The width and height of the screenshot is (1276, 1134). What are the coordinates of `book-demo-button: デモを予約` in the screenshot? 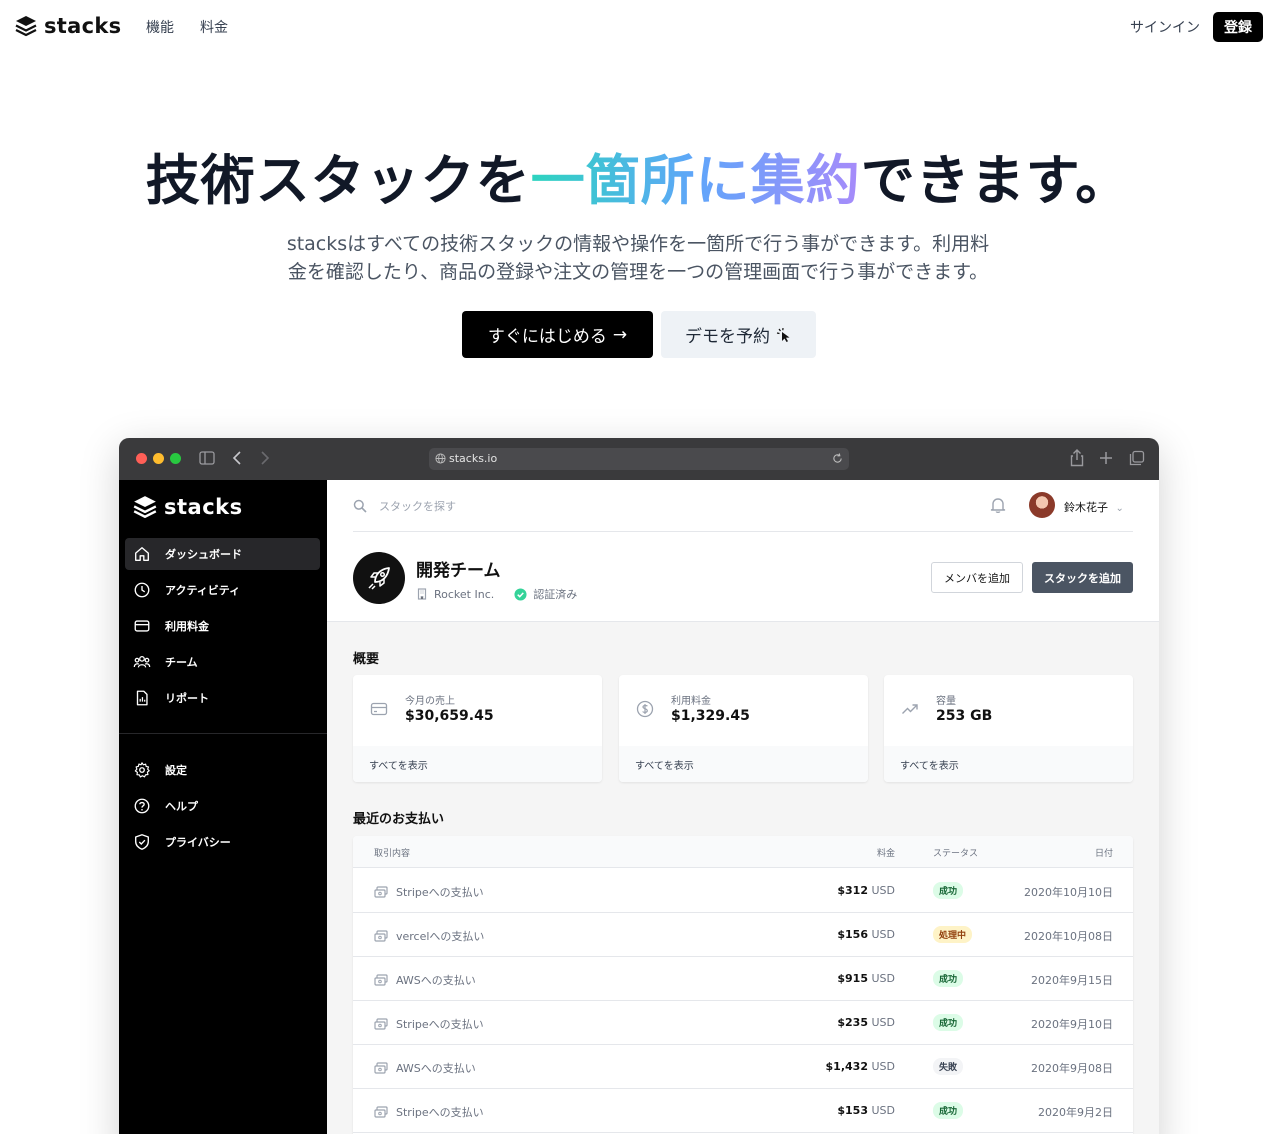 It's located at (738, 334).